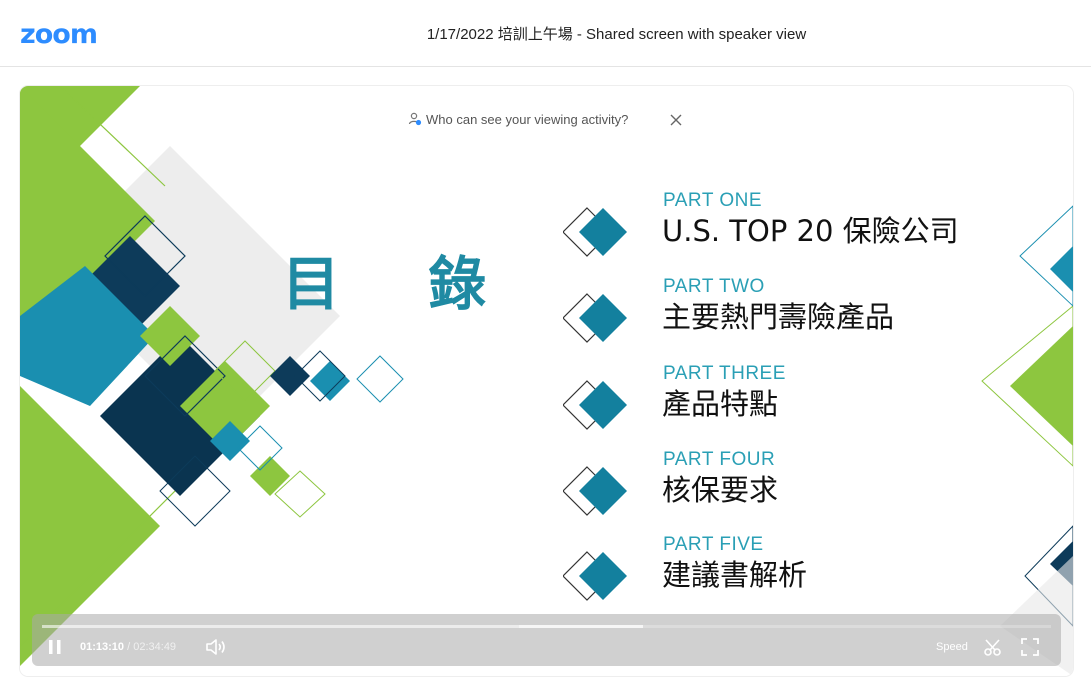  Describe the element at coordinates (724, 373) in the screenshot. I see `part-label: PART THREE` at that location.